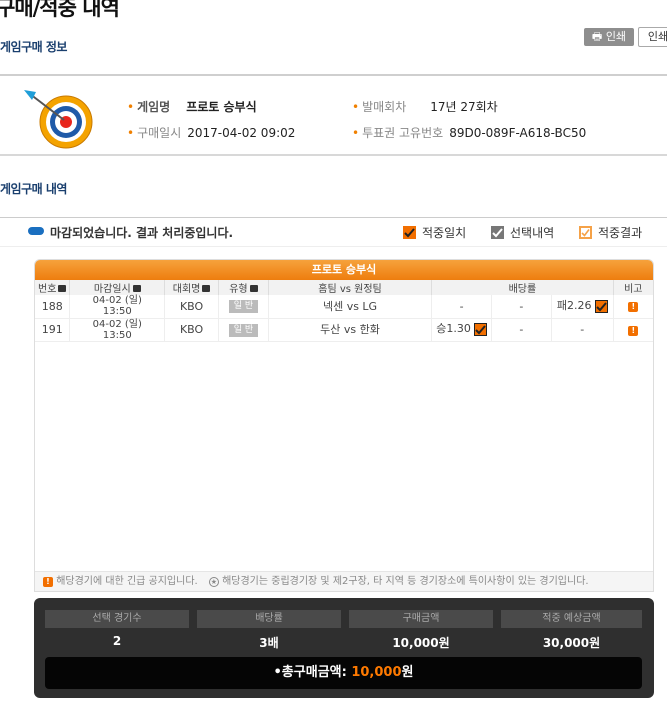  What do you see at coordinates (159, 133) in the screenshot?
I see `purchase-date-label: 구매일시` at bounding box center [159, 133].